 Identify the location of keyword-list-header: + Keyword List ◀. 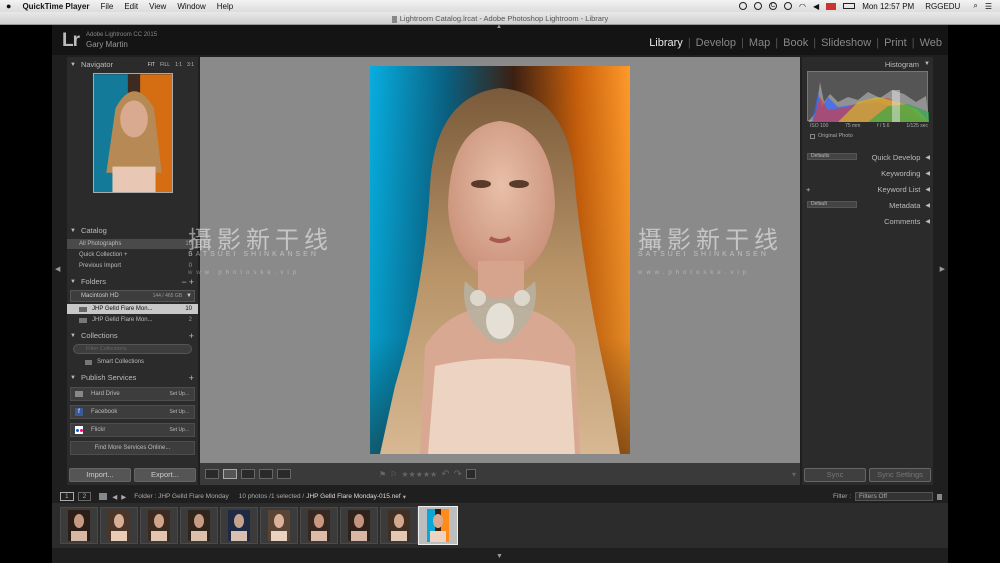
(867, 189).